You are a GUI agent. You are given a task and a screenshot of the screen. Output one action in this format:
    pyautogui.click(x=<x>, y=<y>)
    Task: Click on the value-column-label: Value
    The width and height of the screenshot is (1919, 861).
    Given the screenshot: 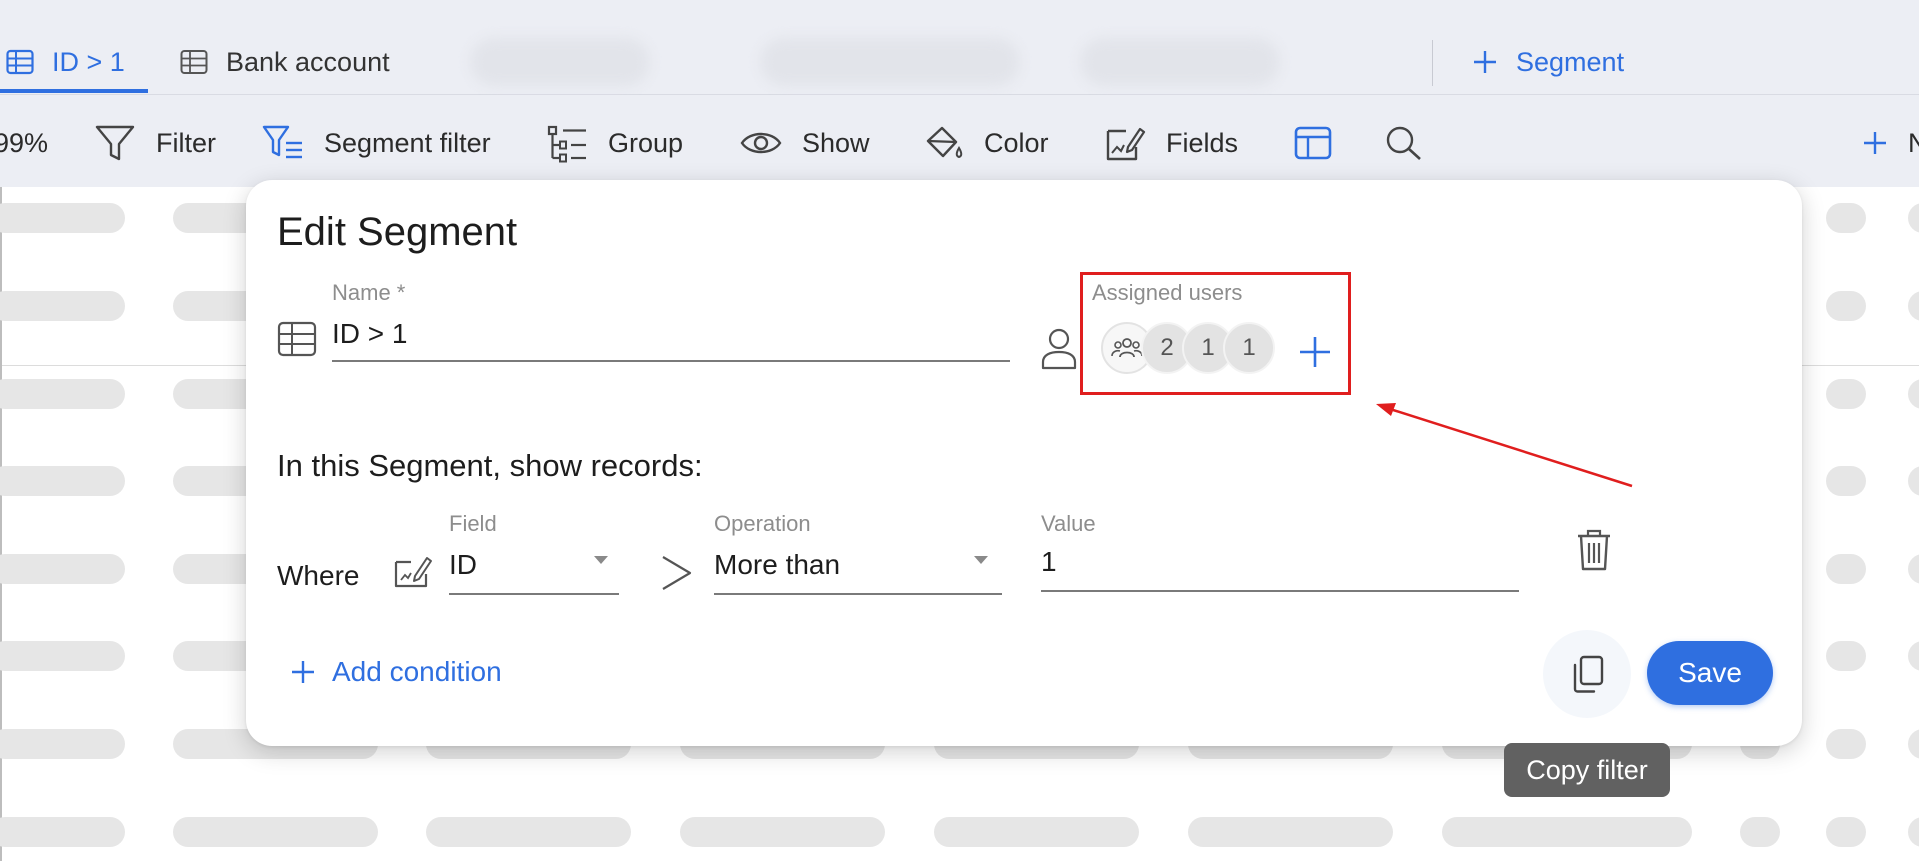 What is the action you would take?
    pyautogui.click(x=1068, y=523)
    